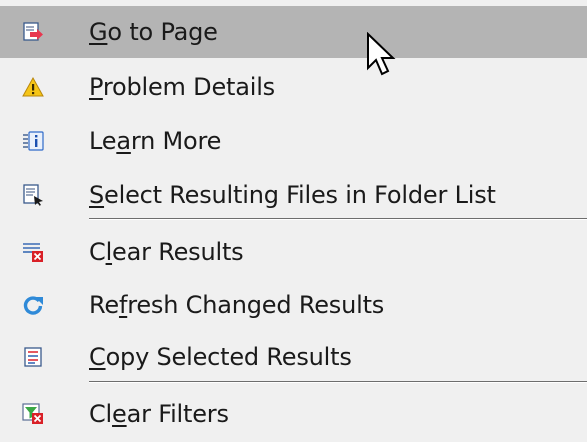 This screenshot has width=587, height=442. I want to click on menu-item-clear-results: Clear Results, so click(293, 252).